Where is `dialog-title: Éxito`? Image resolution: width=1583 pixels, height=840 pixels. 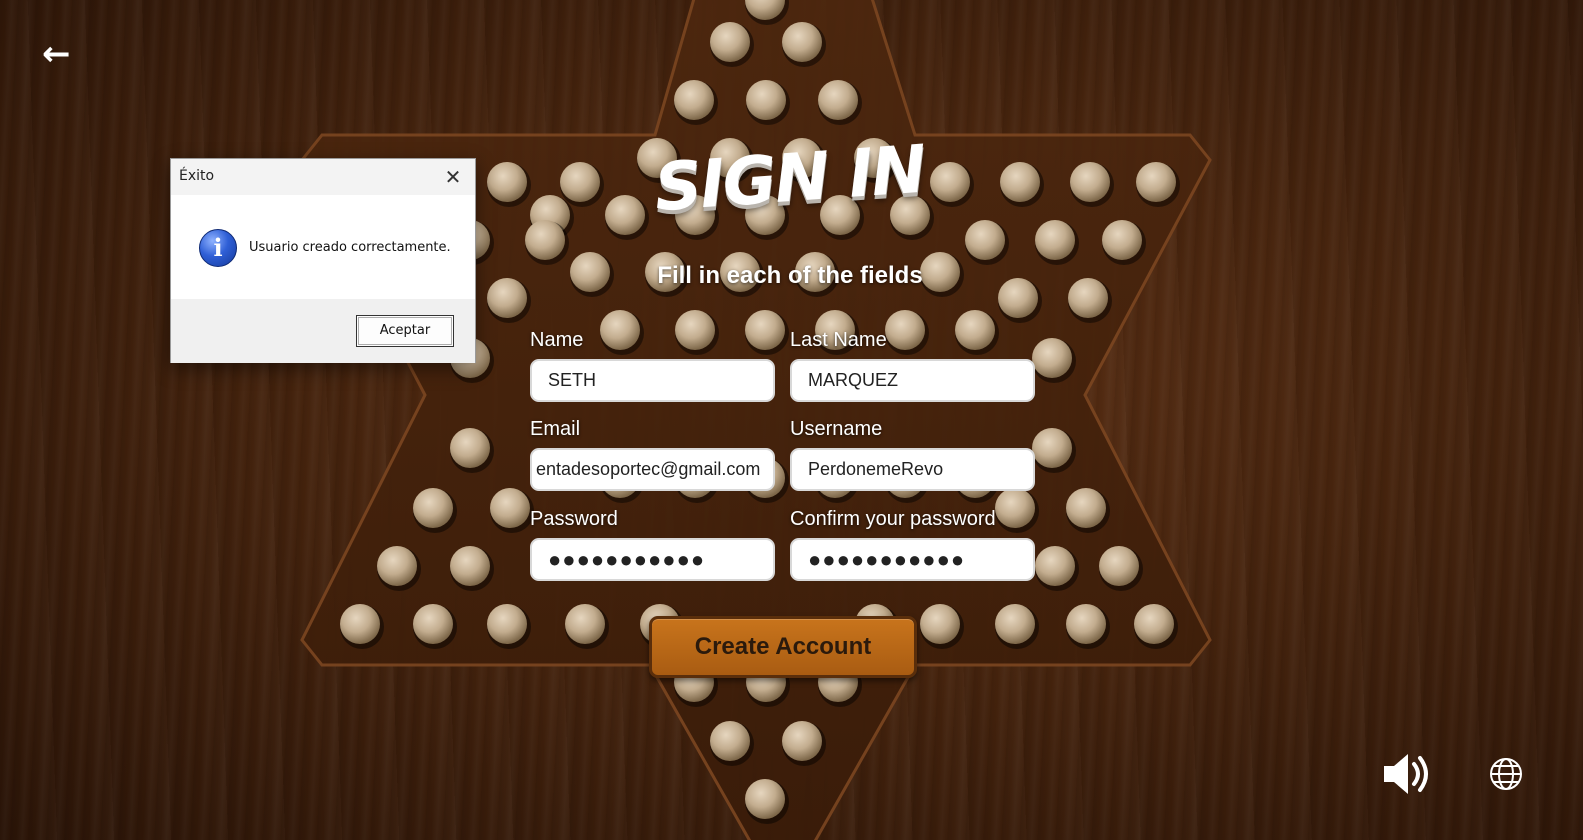 dialog-title: Éxito is located at coordinates (197, 176).